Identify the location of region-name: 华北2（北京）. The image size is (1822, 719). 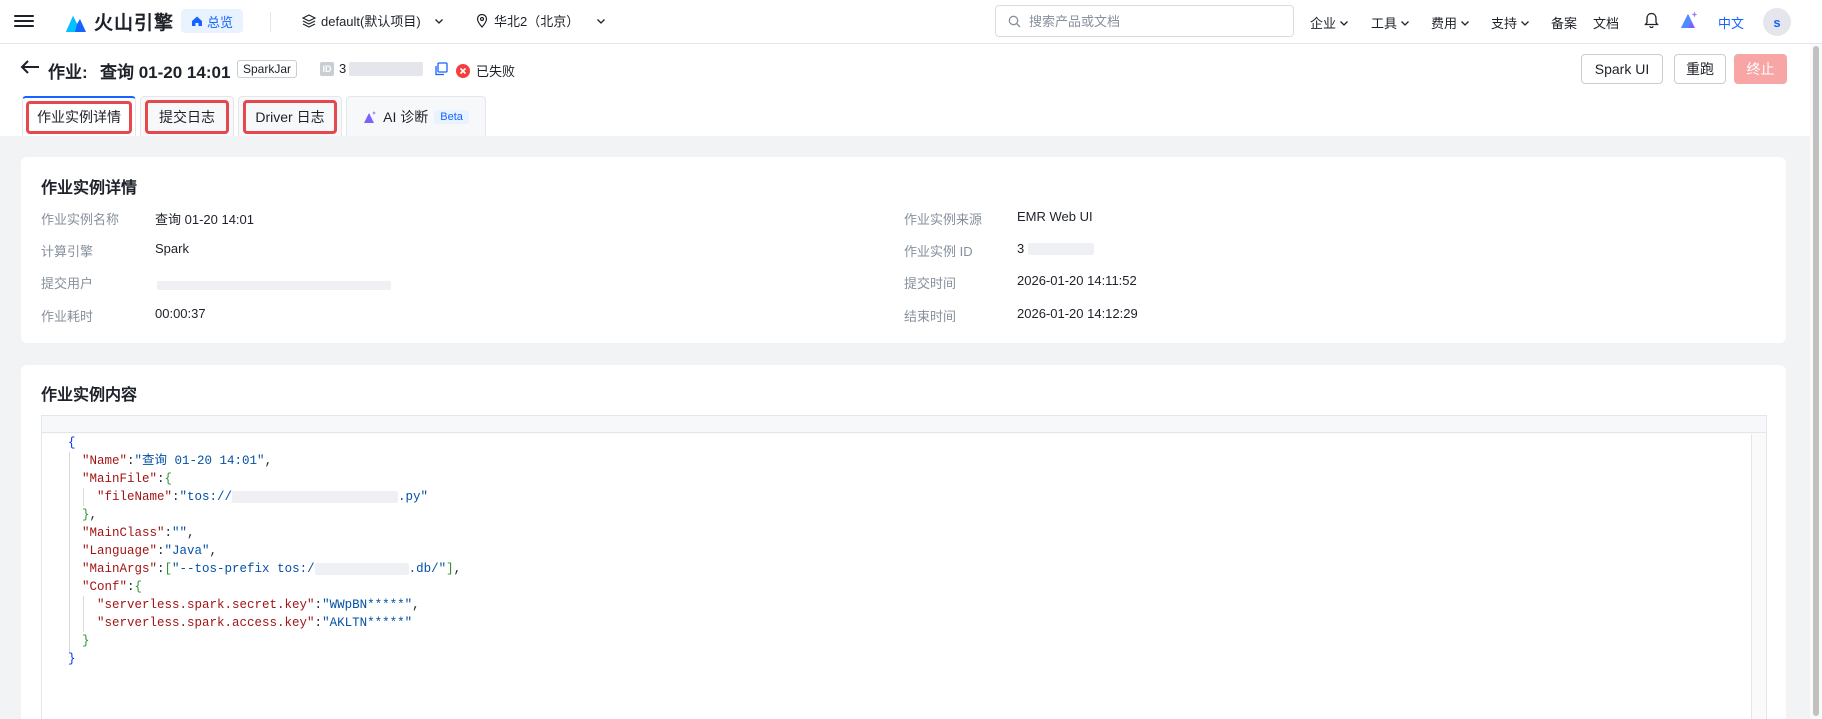
(537, 21).